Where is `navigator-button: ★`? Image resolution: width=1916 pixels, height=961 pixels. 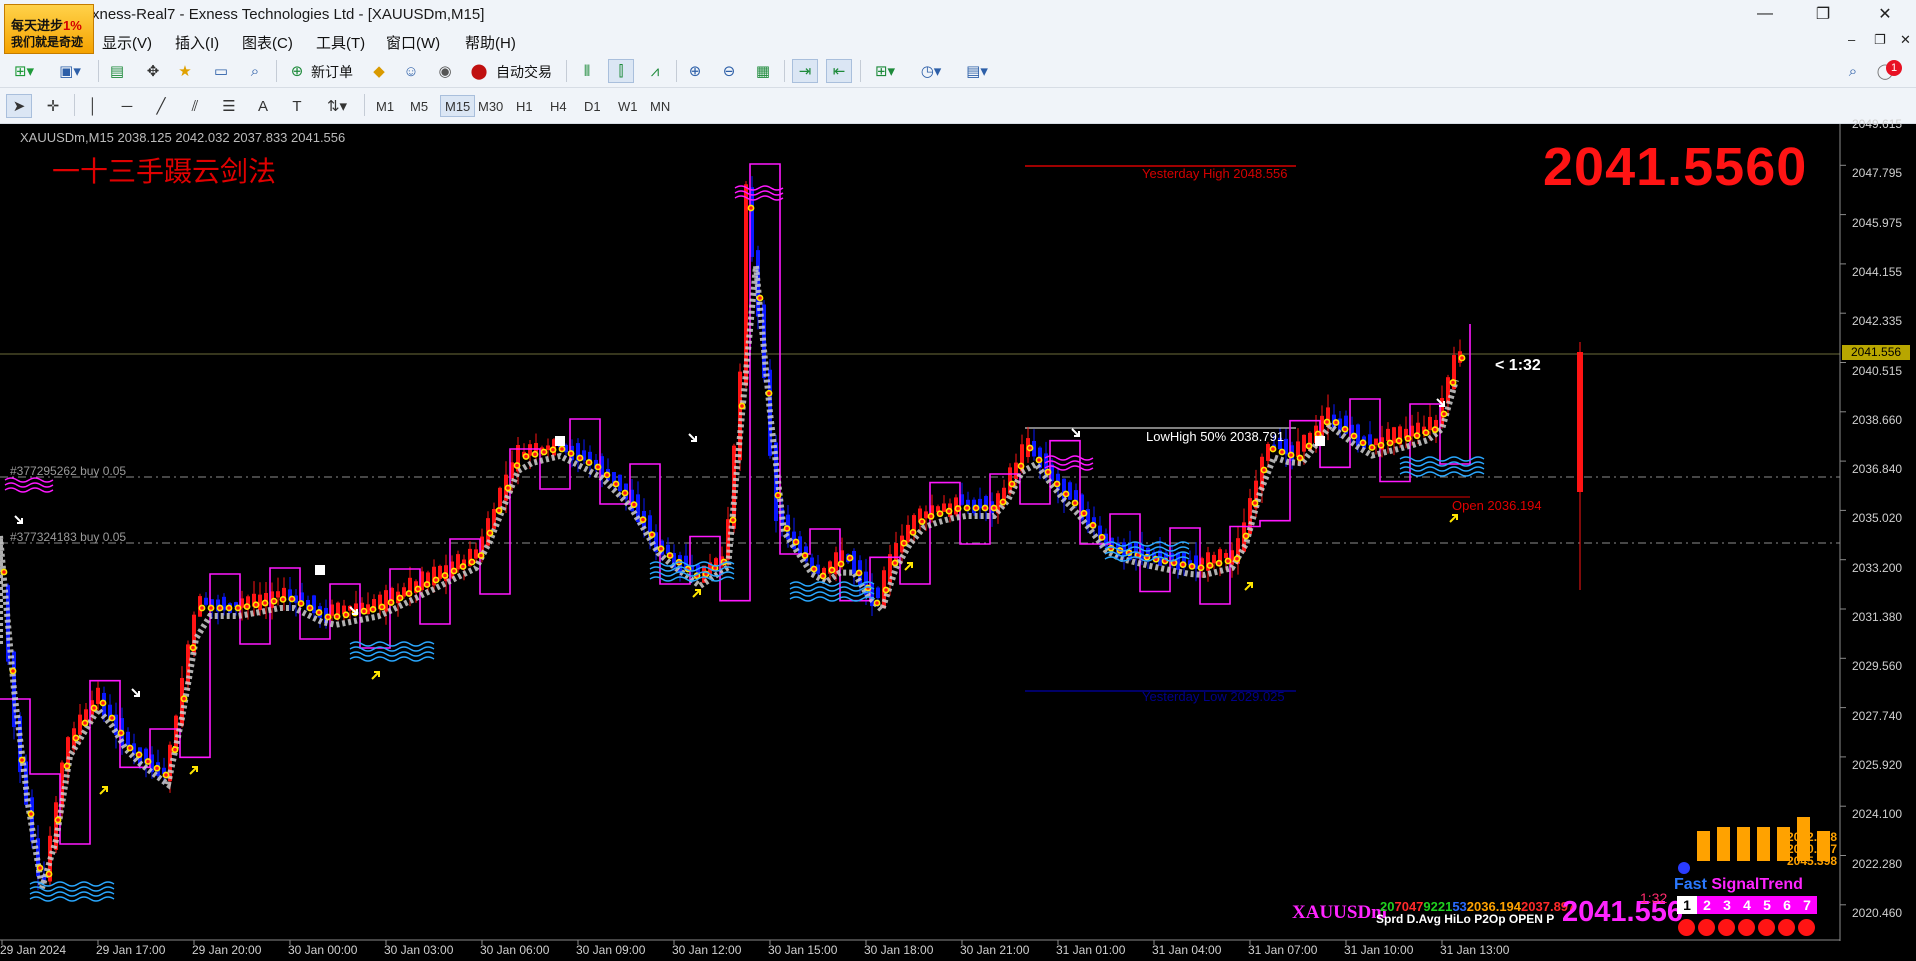 navigator-button: ★ is located at coordinates (185, 71).